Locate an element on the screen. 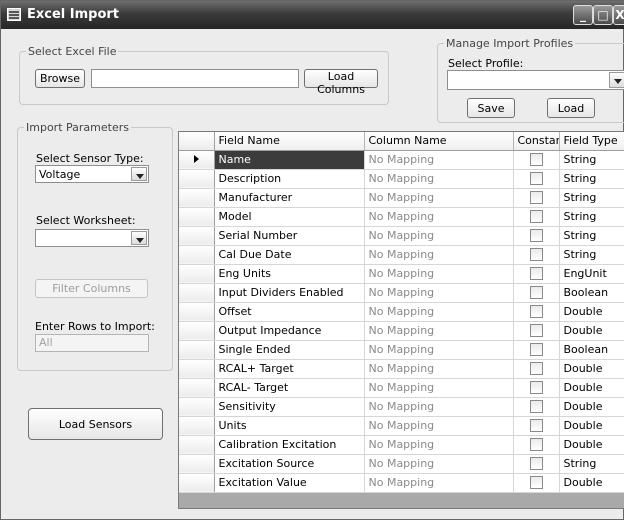 The height and width of the screenshot is (520, 624). table-row: Excitation Source No Mapping String is located at coordinates (401, 464).